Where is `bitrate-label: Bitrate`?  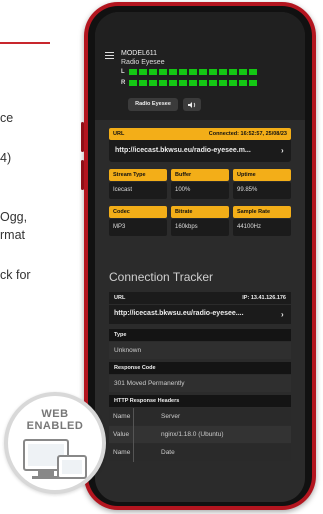
bitrate-label: Bitrate is located at coordinates (200, 212).